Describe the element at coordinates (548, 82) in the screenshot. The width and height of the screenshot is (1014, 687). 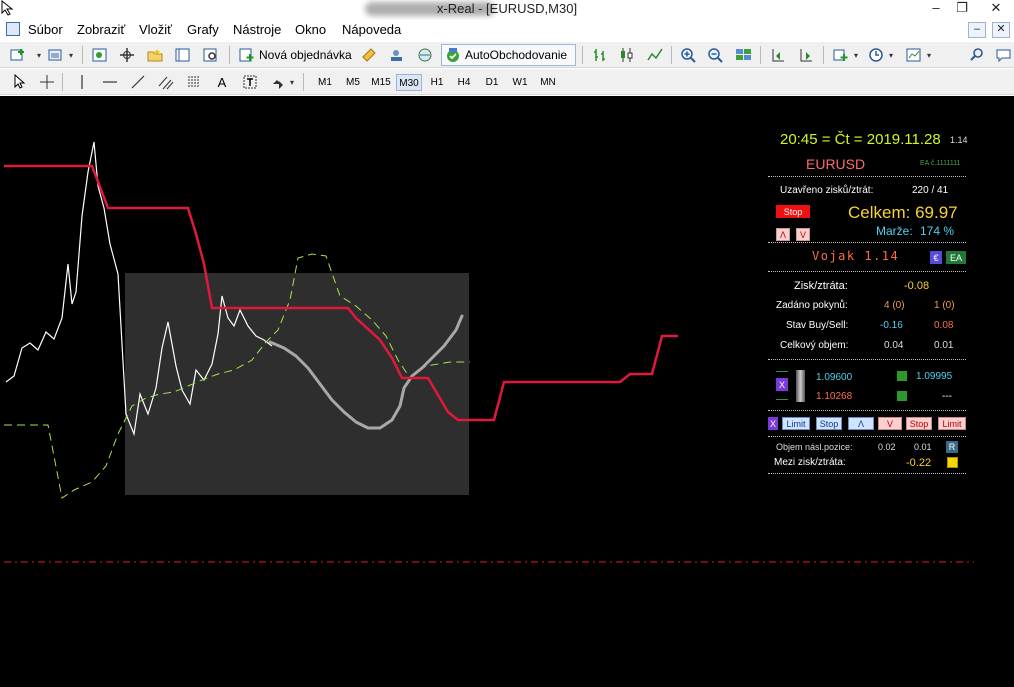
I see `timeframe-mn: MN` at that location.